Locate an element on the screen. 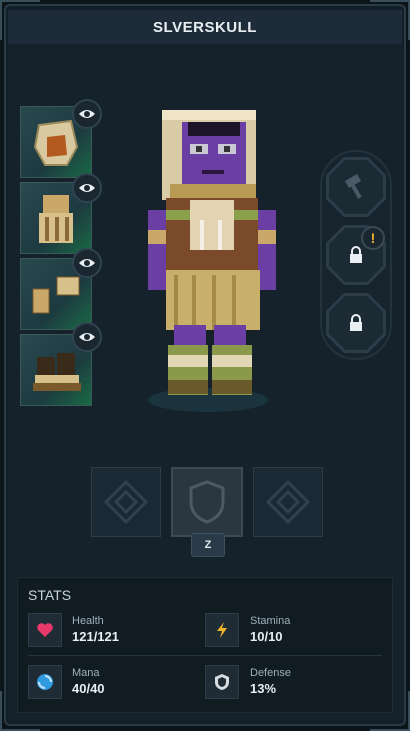 The height and width of the screenshot is (731, 410). mana-label: Mana is located at coordinates (86, 673).